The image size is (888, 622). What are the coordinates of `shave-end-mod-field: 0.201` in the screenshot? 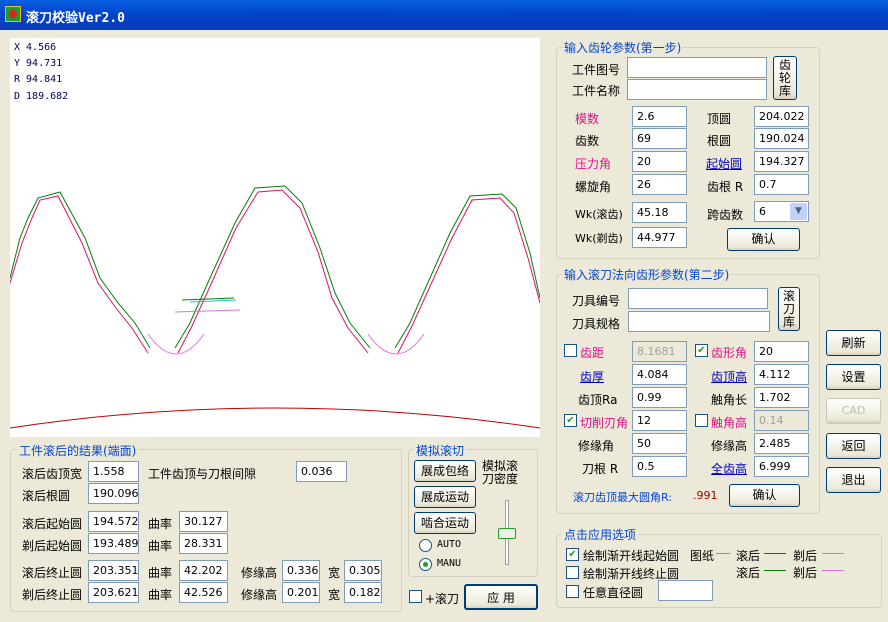 It's located at (301, 592).